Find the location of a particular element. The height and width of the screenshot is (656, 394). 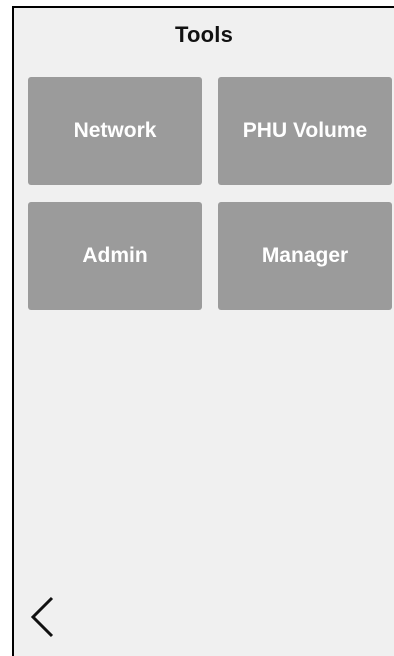

page-title: Tools is located at coordinates (204, 34).